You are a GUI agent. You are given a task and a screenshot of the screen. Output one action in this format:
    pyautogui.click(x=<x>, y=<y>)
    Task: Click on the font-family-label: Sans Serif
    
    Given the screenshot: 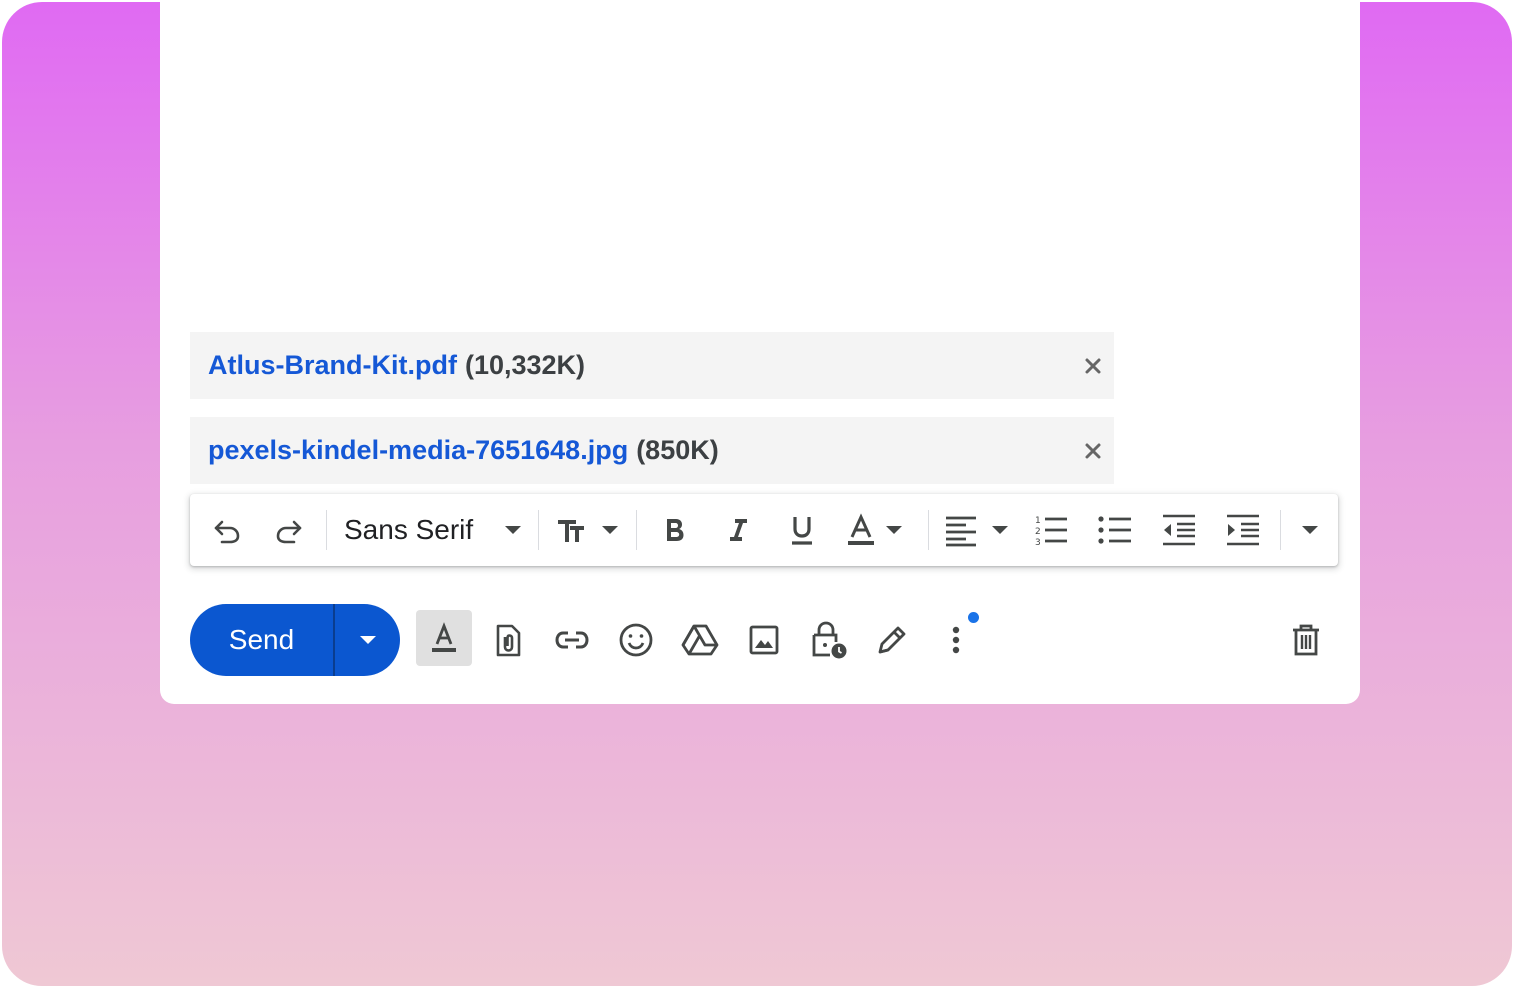 What is the action you would take?
    pyautogui.click(x=409, y=529)
    